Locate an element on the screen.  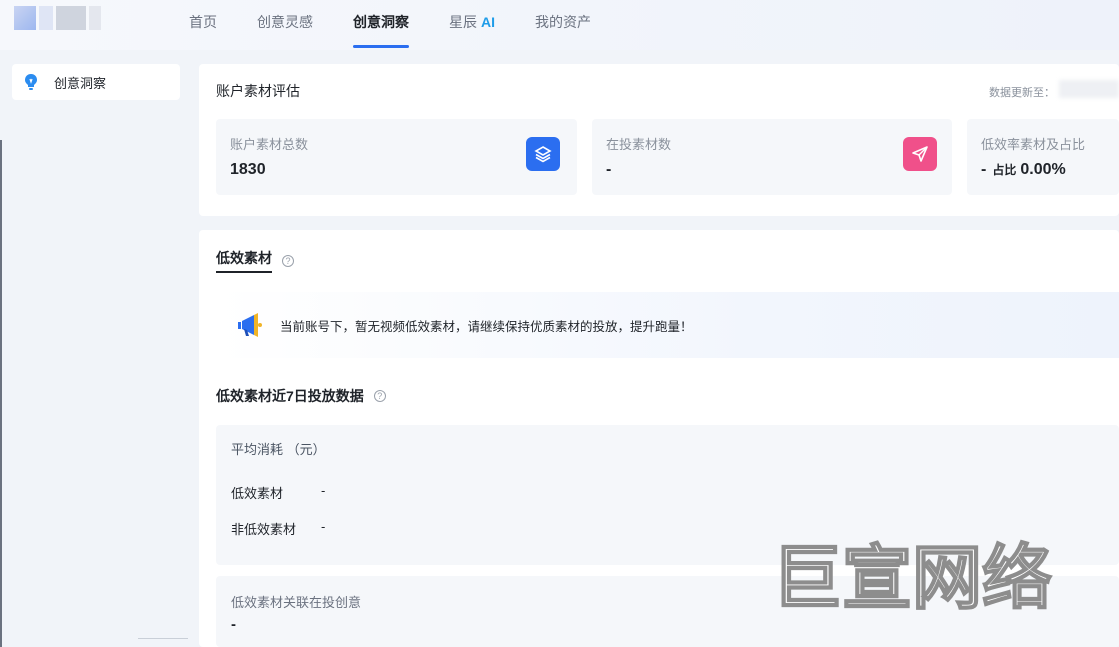
low-efficiency-title: 低效素材 ? is located at coordinates (255, 260).